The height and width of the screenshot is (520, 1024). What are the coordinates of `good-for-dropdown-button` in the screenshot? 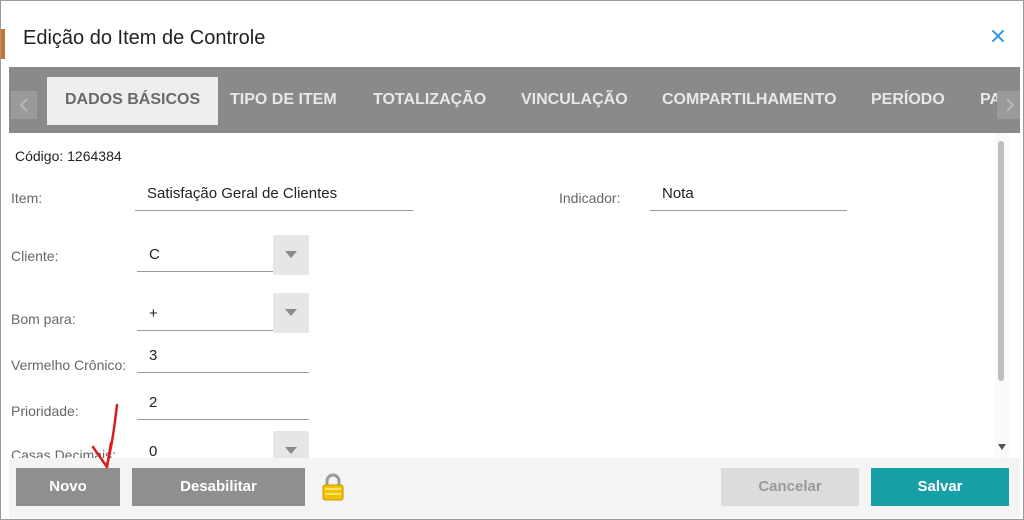 It's located at (291, 313).